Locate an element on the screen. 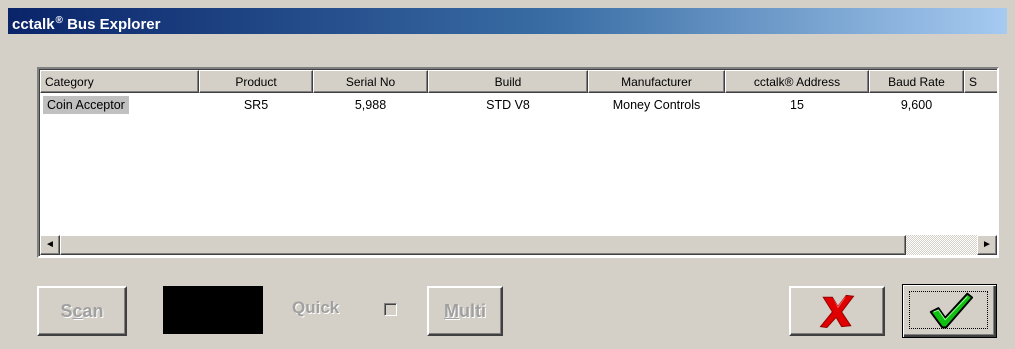  column-header-s: S is located at coordinates (980, 81).